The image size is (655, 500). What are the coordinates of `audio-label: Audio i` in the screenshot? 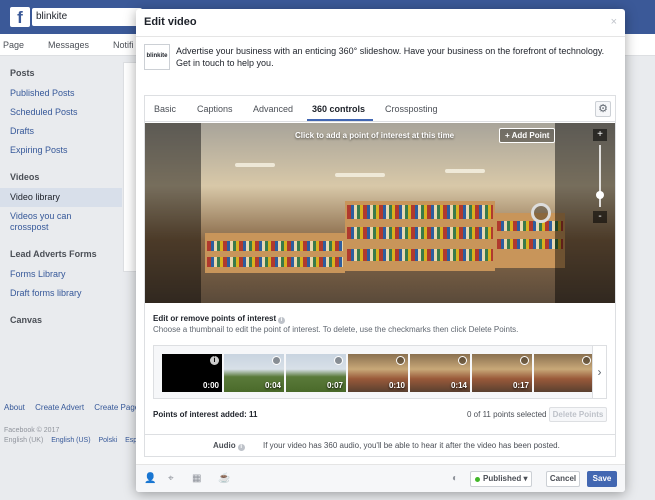 It's located at (229, 446).